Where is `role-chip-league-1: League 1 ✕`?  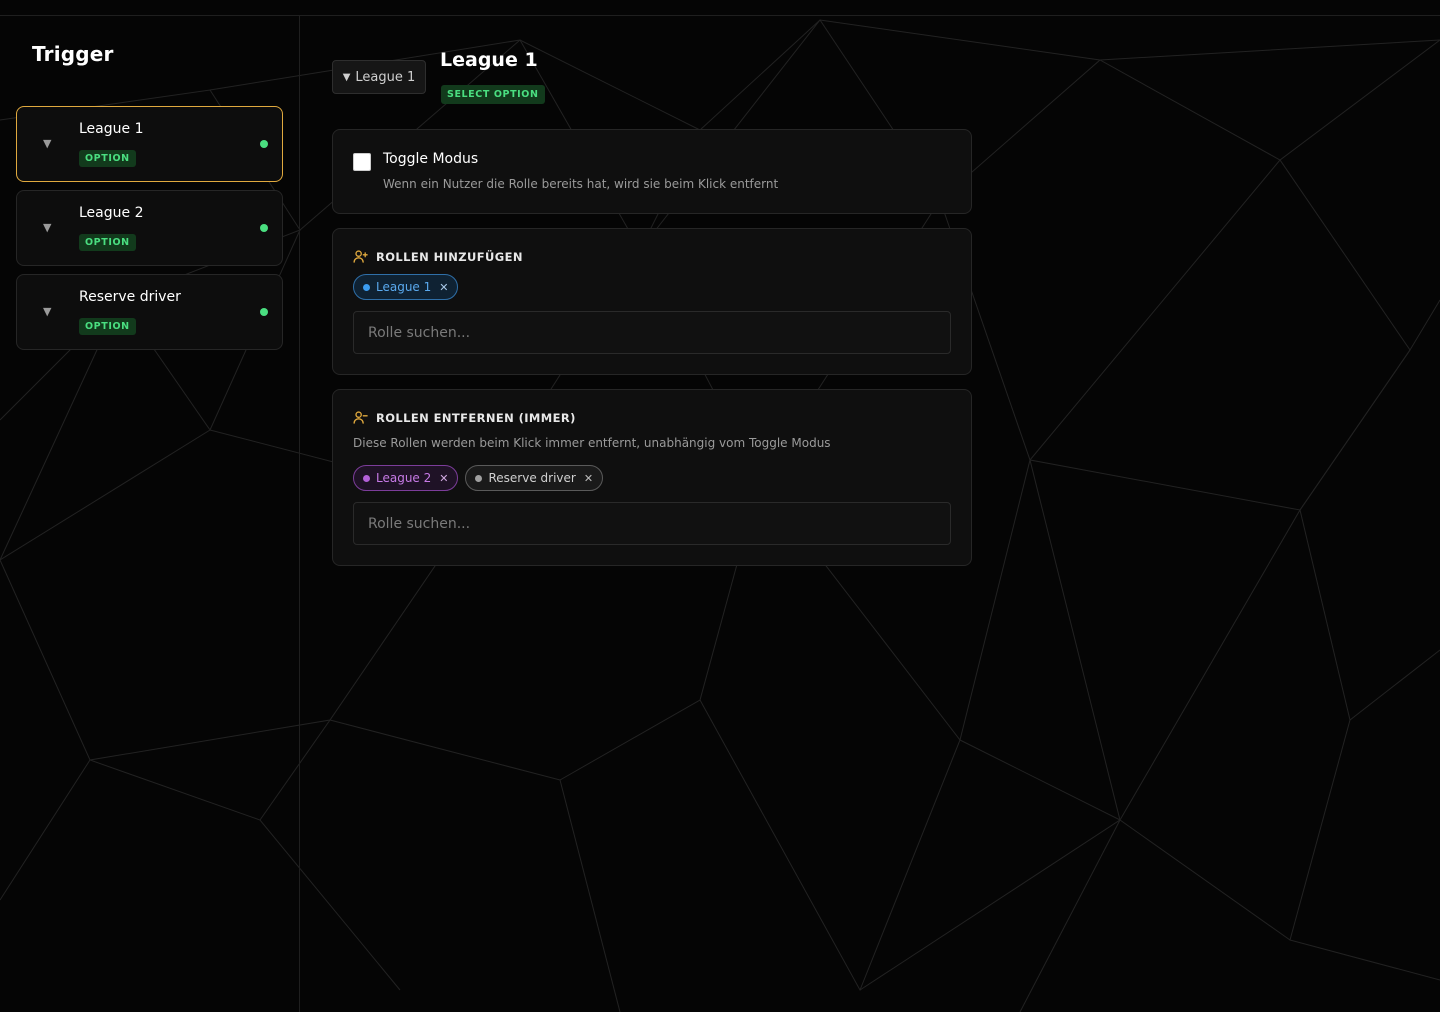 role-chip-league-1: League 1 ✕ is located at coordinates (406, 287).